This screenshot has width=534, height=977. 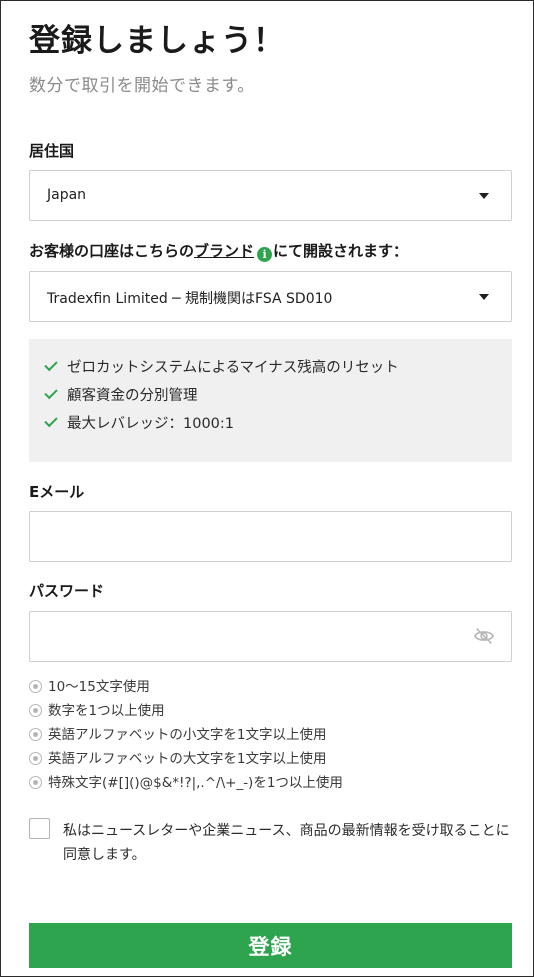 I want to click on country-value: Japan, so click(x=67, y=195).